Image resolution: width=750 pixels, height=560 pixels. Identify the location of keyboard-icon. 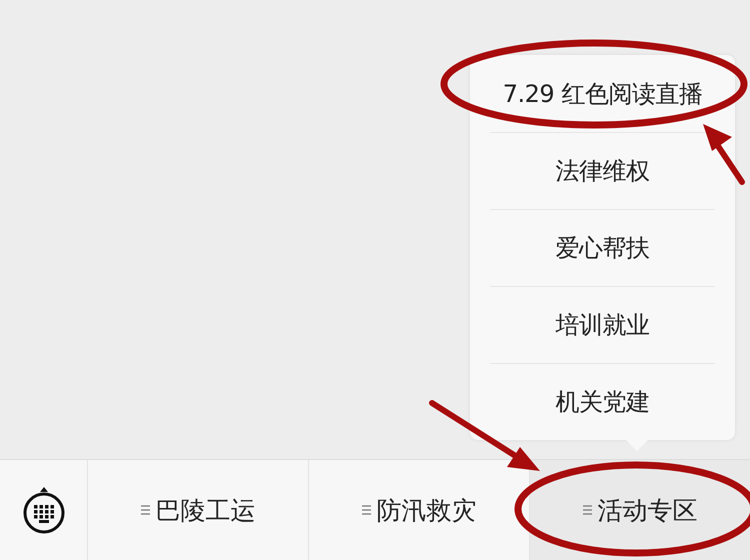
(44, 510).